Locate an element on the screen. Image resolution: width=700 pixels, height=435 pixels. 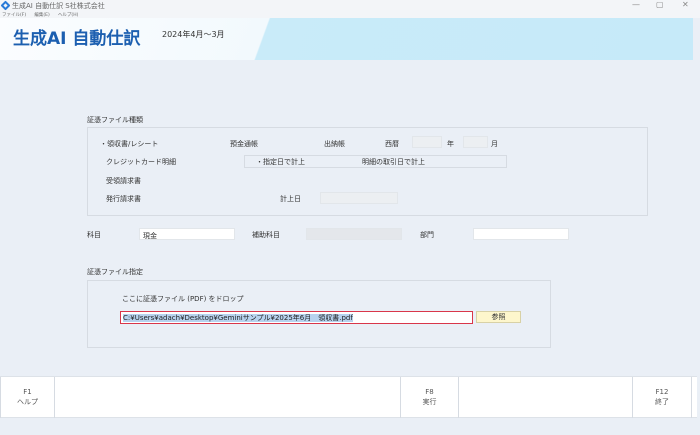
title-bar: 生成AI 自動仕訳 S社株式会社 — ▢ ✕ is located at coordinates (350, 5).